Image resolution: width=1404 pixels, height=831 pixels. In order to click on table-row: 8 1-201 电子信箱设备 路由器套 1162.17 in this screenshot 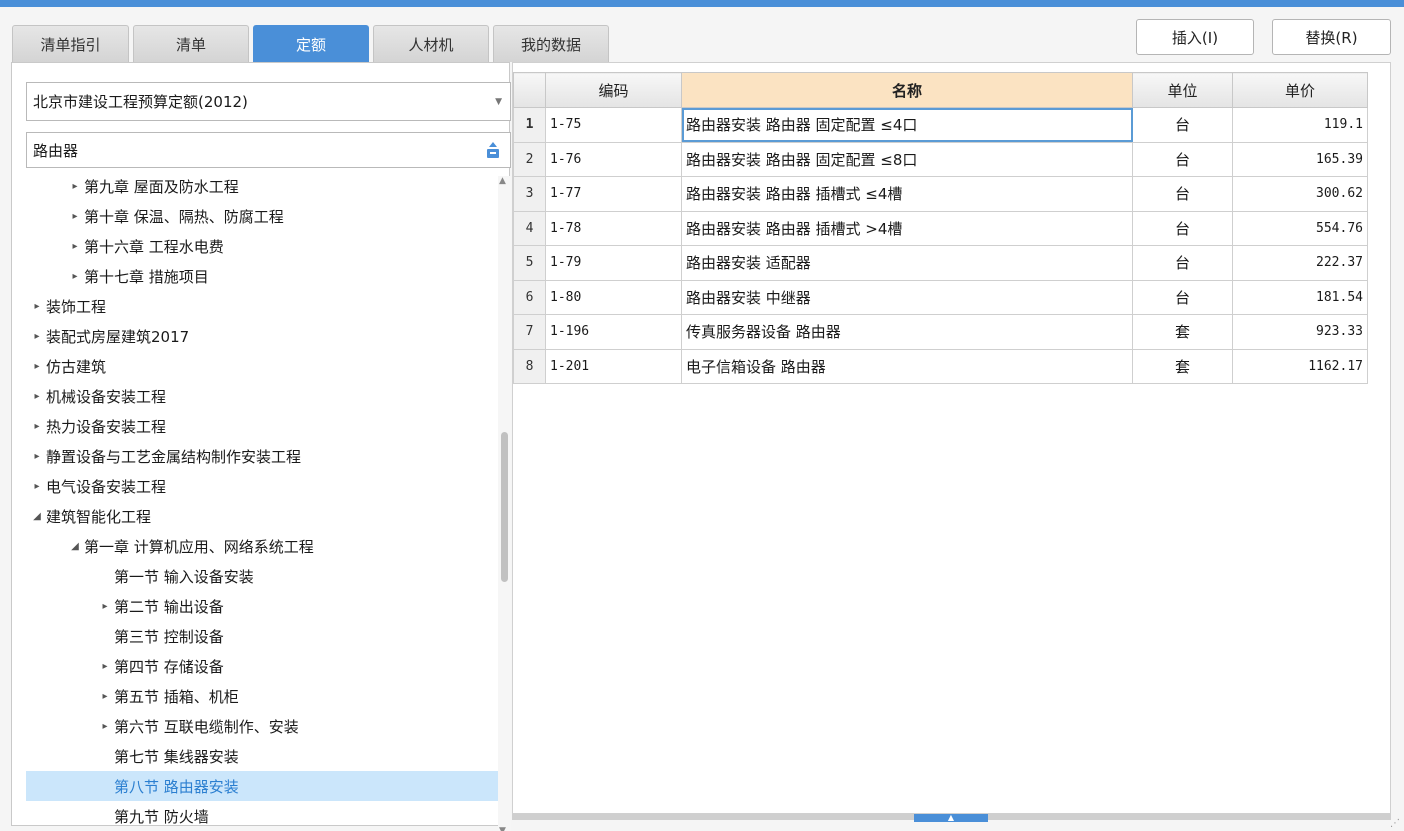, I will do `click(940, 366)`.